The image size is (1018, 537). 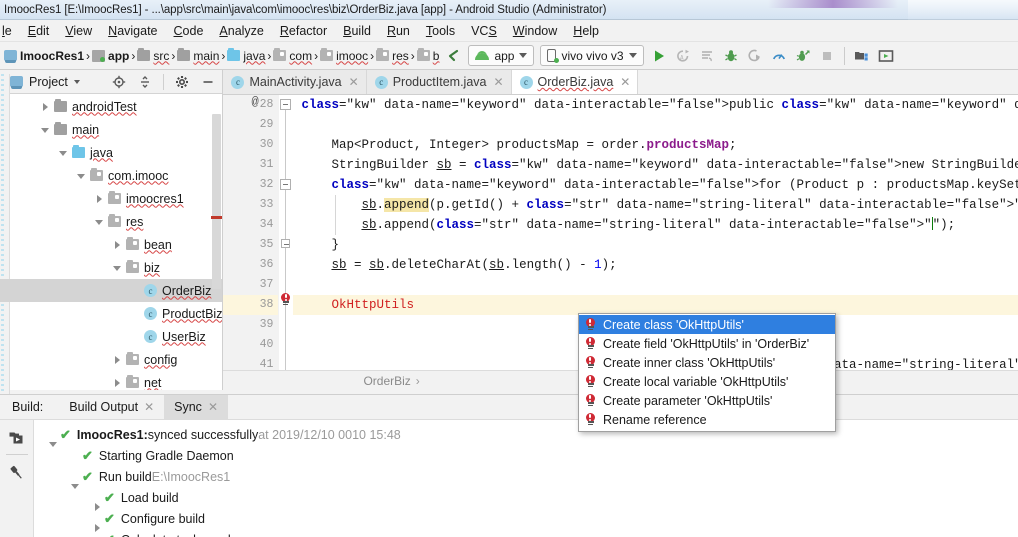 I want to click on make-project-icon, so click(x=453, y=56).